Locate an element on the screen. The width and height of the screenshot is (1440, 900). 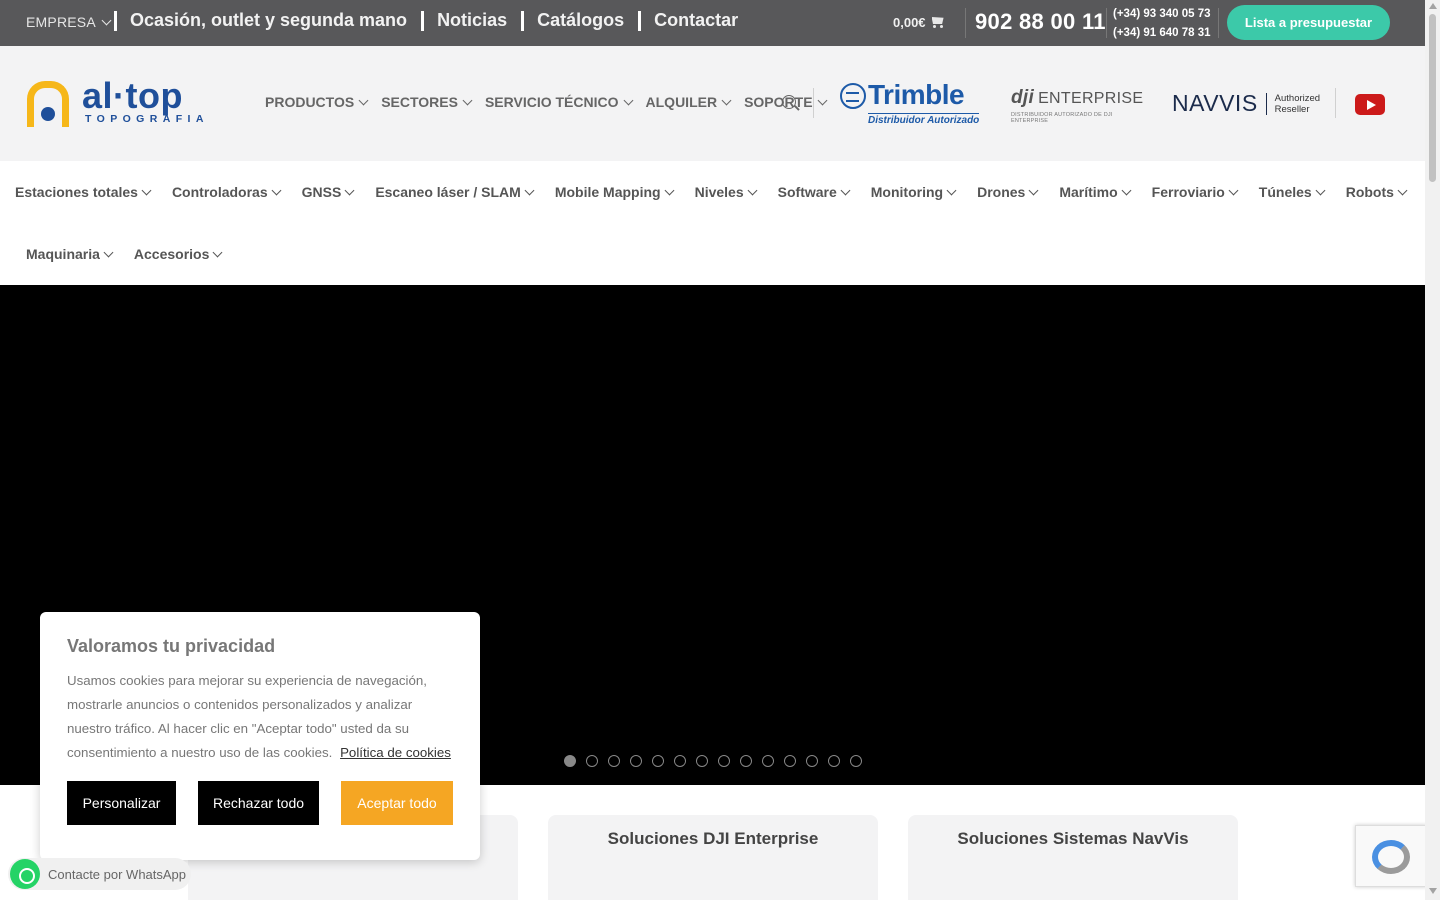
category-label: Túneles is located at coordinates (1285, 192).